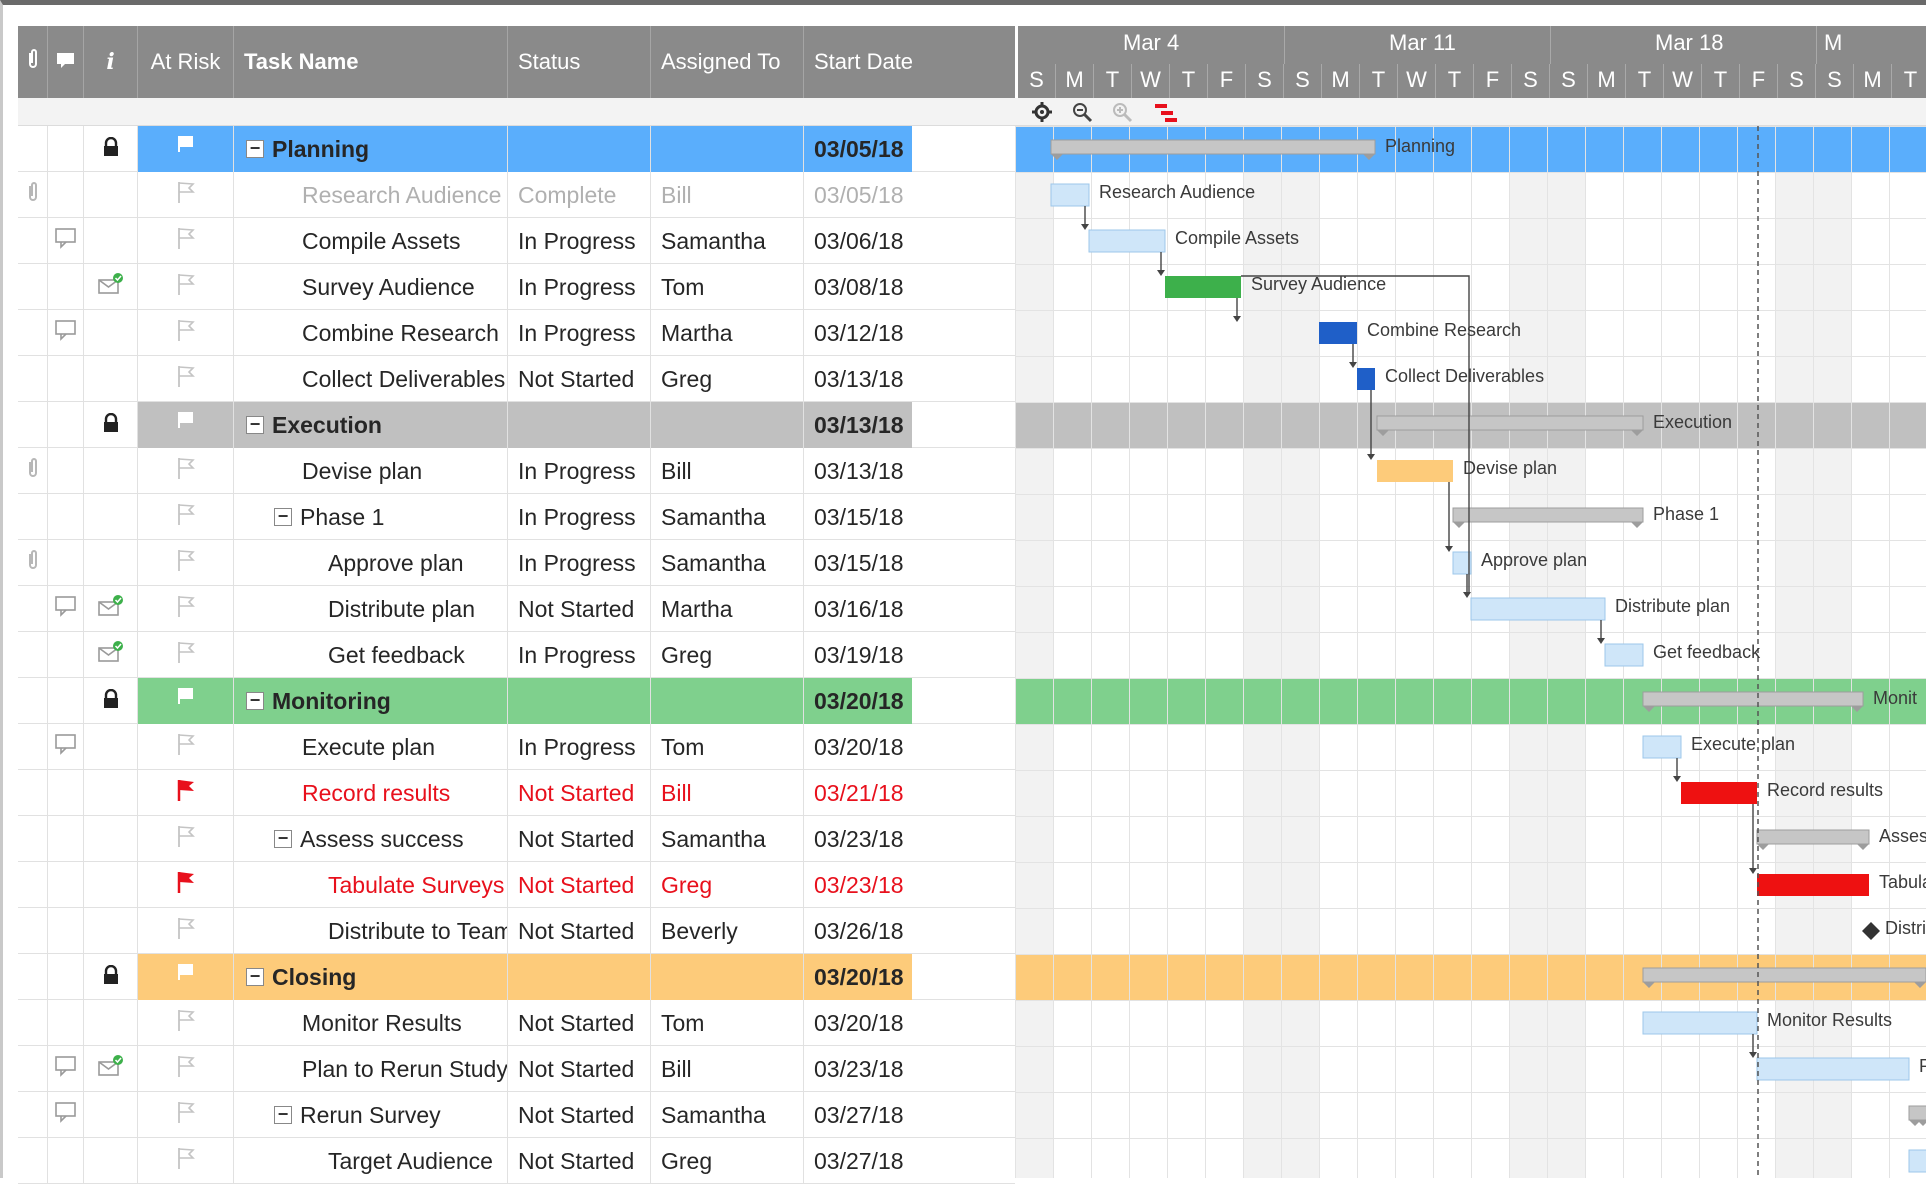 Image resolution: width=1926 pixels, height=1184 pixels. I want to click on start-date-cell: 03/21/18, so click(909, 793).